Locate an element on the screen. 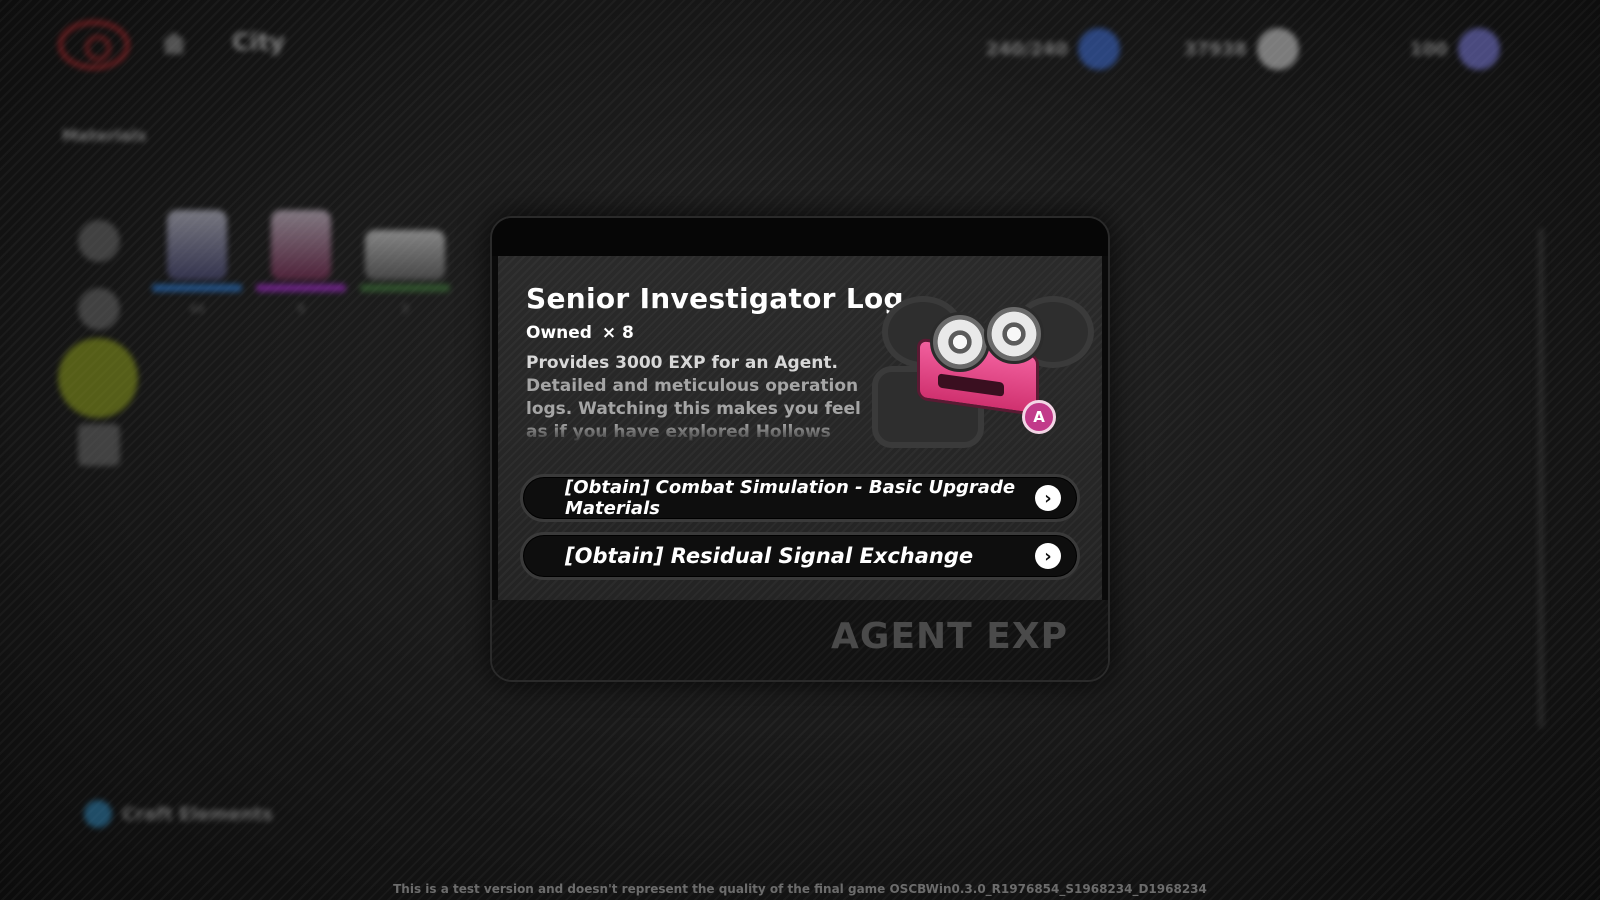  owned-count: Owned × 8 is located at coordinates (580, 333).